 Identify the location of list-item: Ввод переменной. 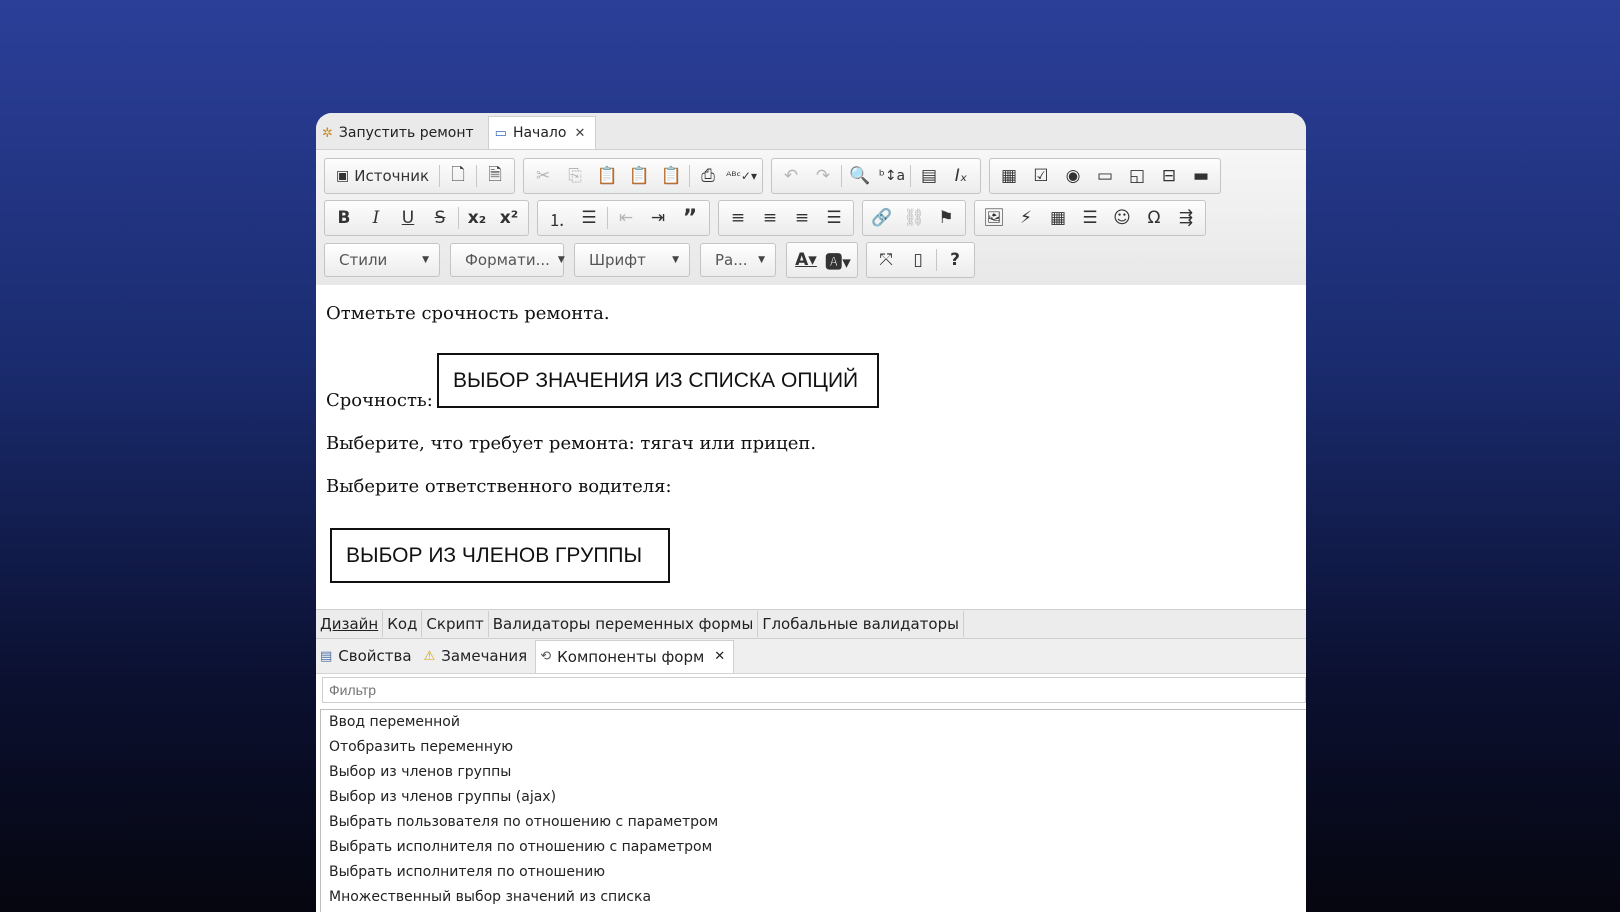
(813, 722).